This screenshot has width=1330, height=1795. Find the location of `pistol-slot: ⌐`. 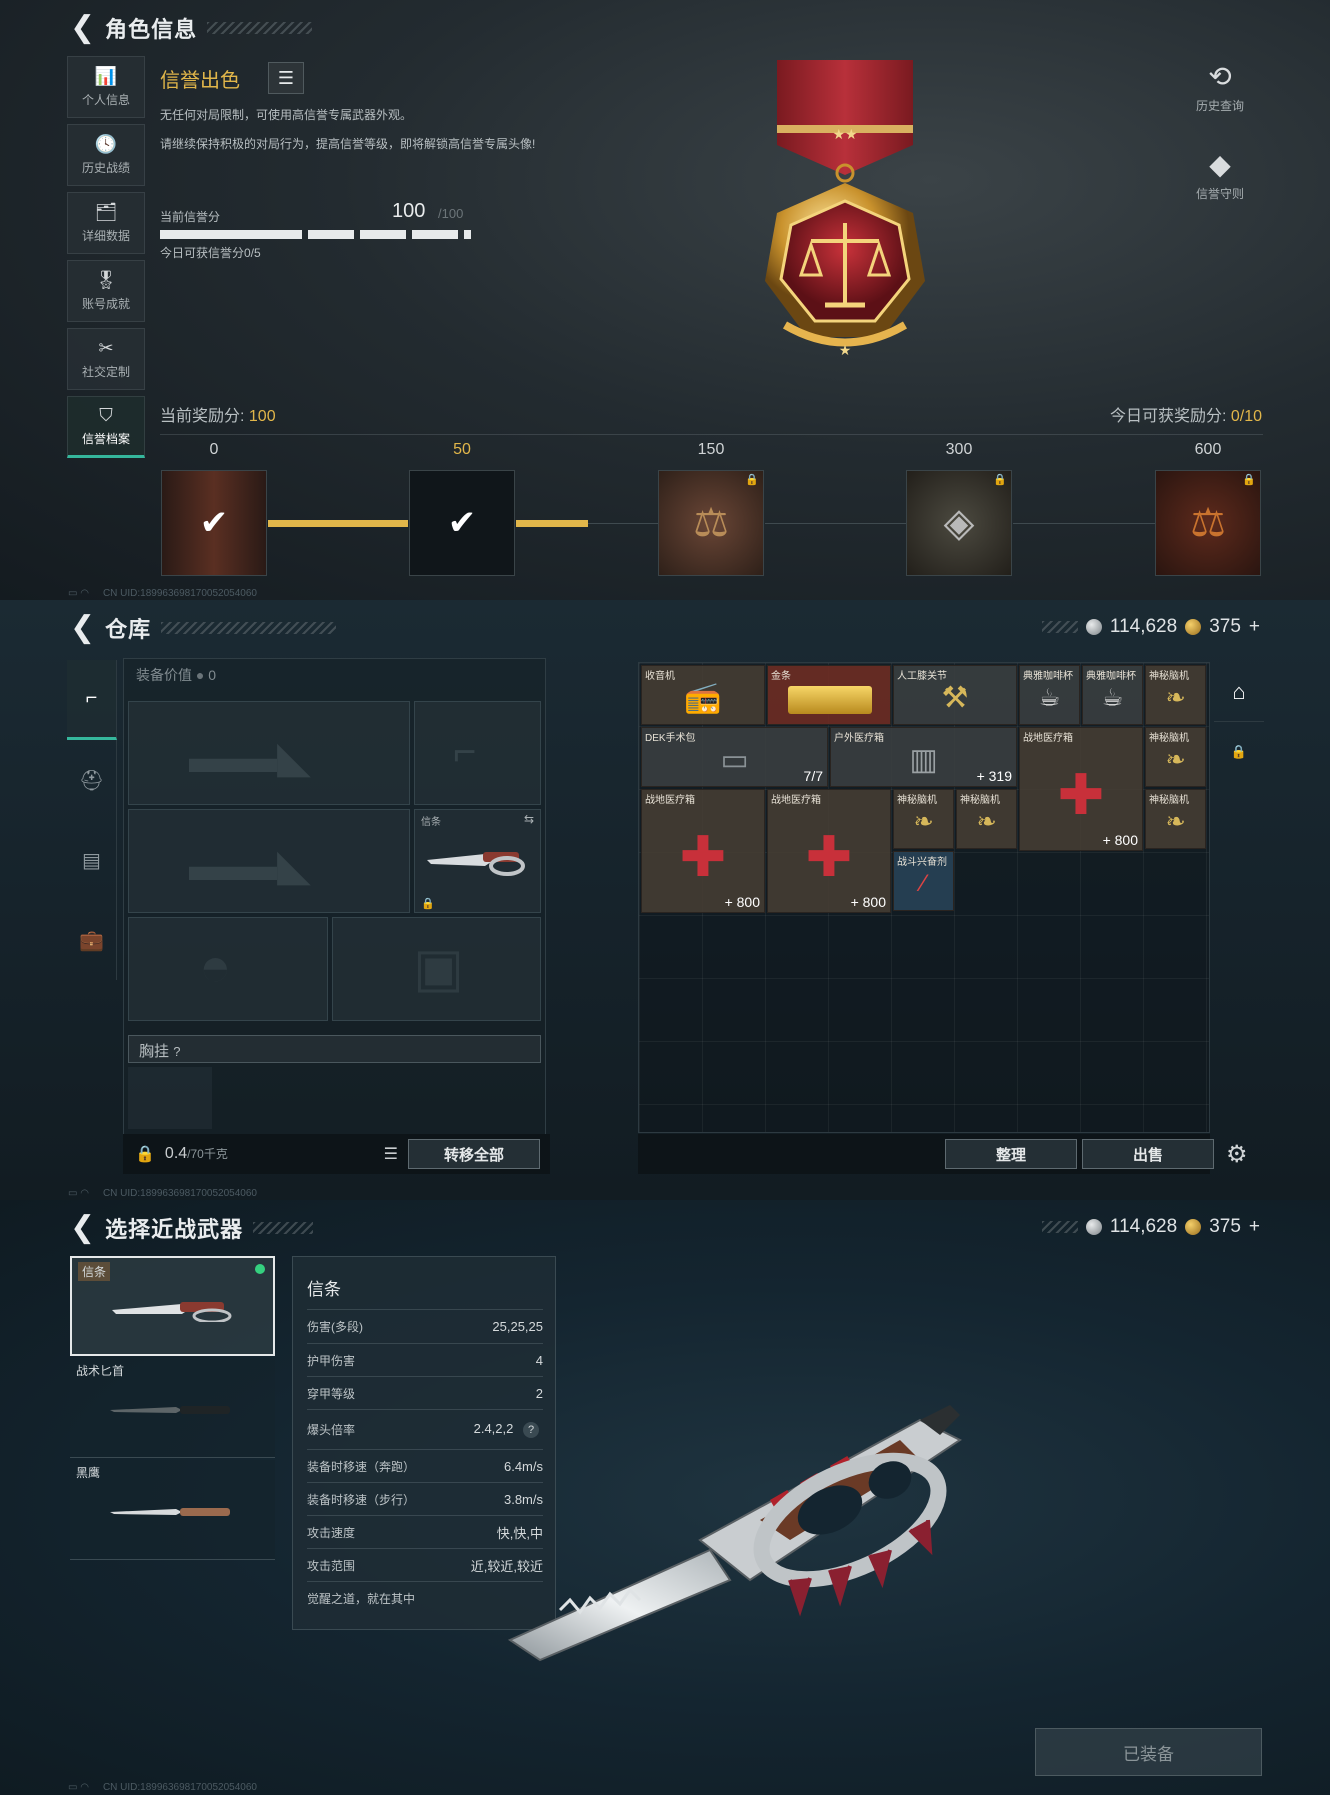

pistol-slot: ⌐ is located at coordinates (477, 753).